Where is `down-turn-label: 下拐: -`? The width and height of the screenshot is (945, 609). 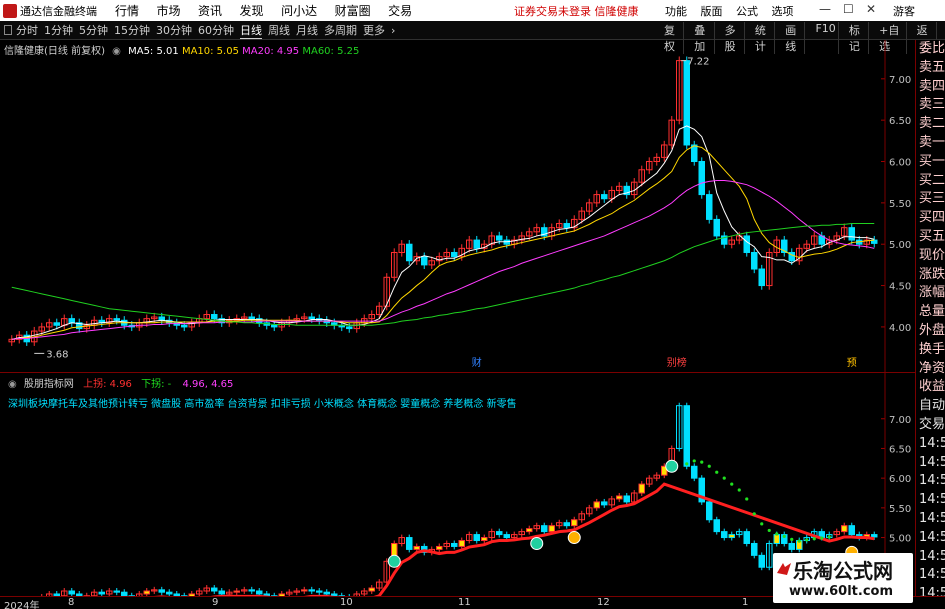
down-turn-label: 下拐: - is located at coordinates (156, 384).